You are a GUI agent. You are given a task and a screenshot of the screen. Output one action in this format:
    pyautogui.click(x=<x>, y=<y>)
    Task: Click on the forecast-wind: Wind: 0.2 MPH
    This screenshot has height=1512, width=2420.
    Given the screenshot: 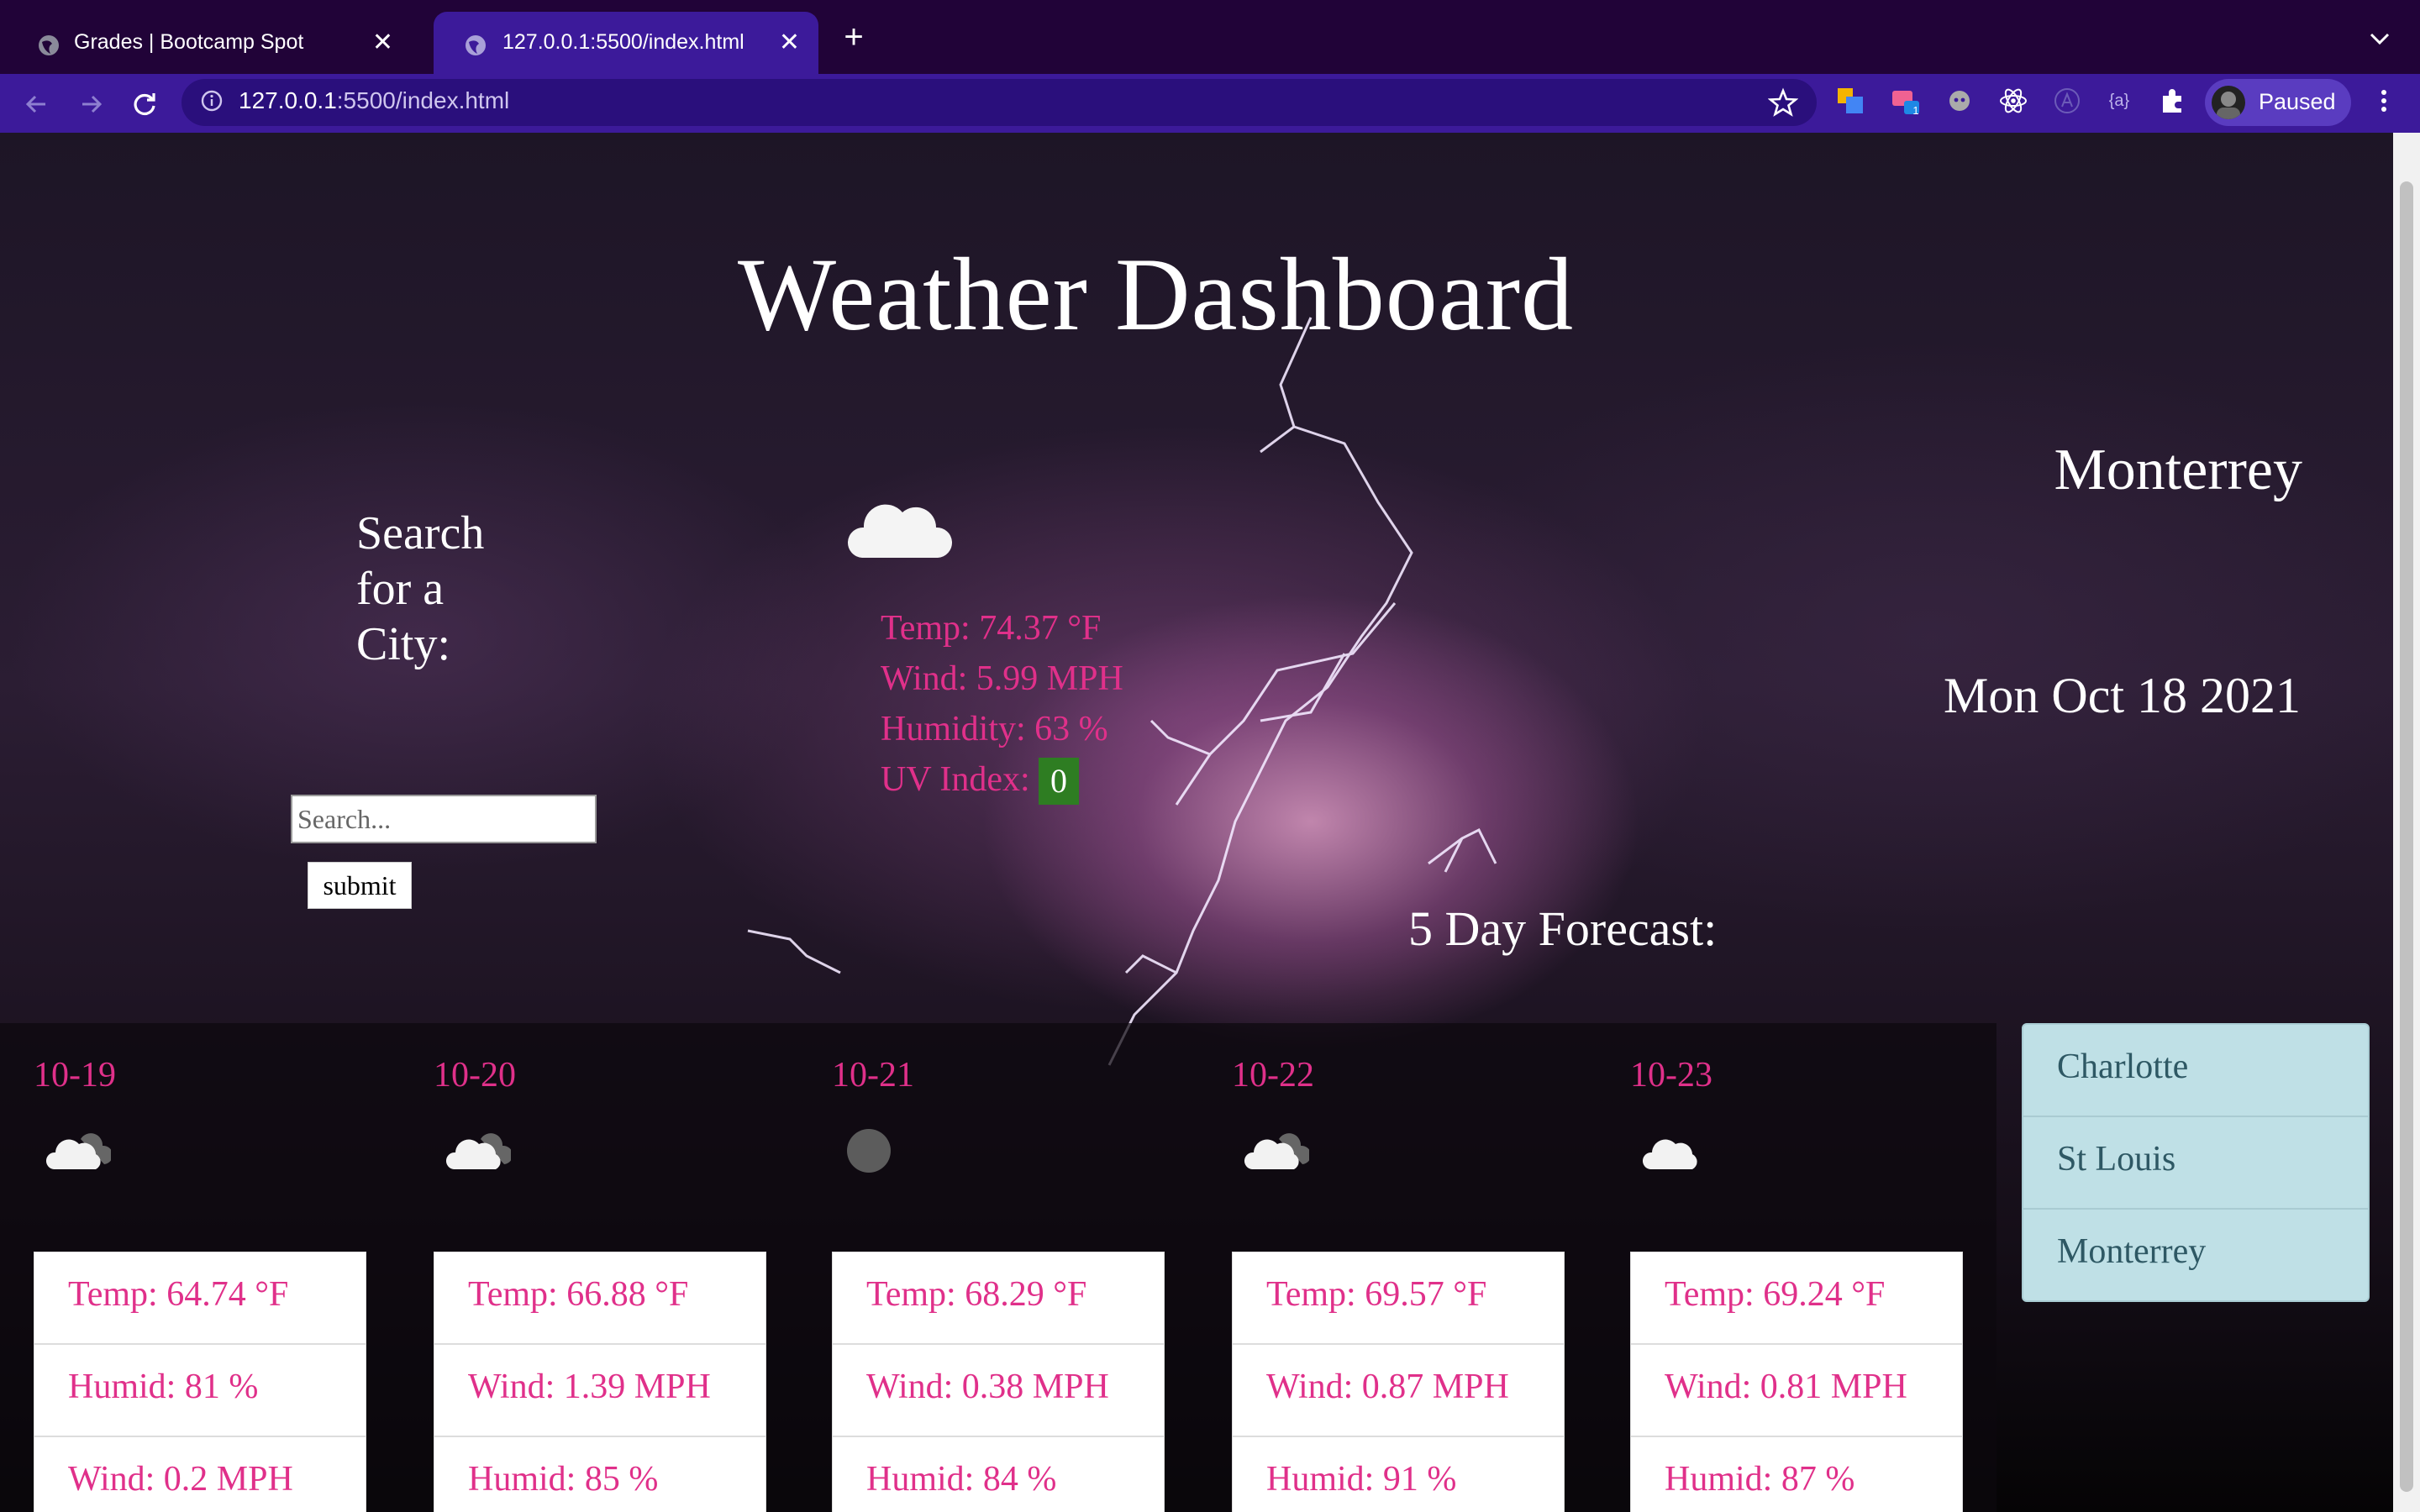 What is the action you would take?
    pyautogui.click(x=180, y=1479)
    